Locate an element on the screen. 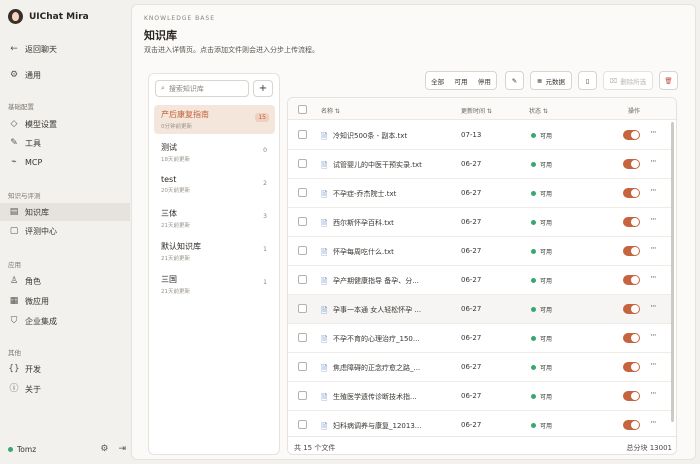 Image resolution: width=700 pixels, height=464 pixels. table-row: 🗎 冷知识500条 - 副本.txt 07-13 可用 ··· is located at coordinates (480, 135).